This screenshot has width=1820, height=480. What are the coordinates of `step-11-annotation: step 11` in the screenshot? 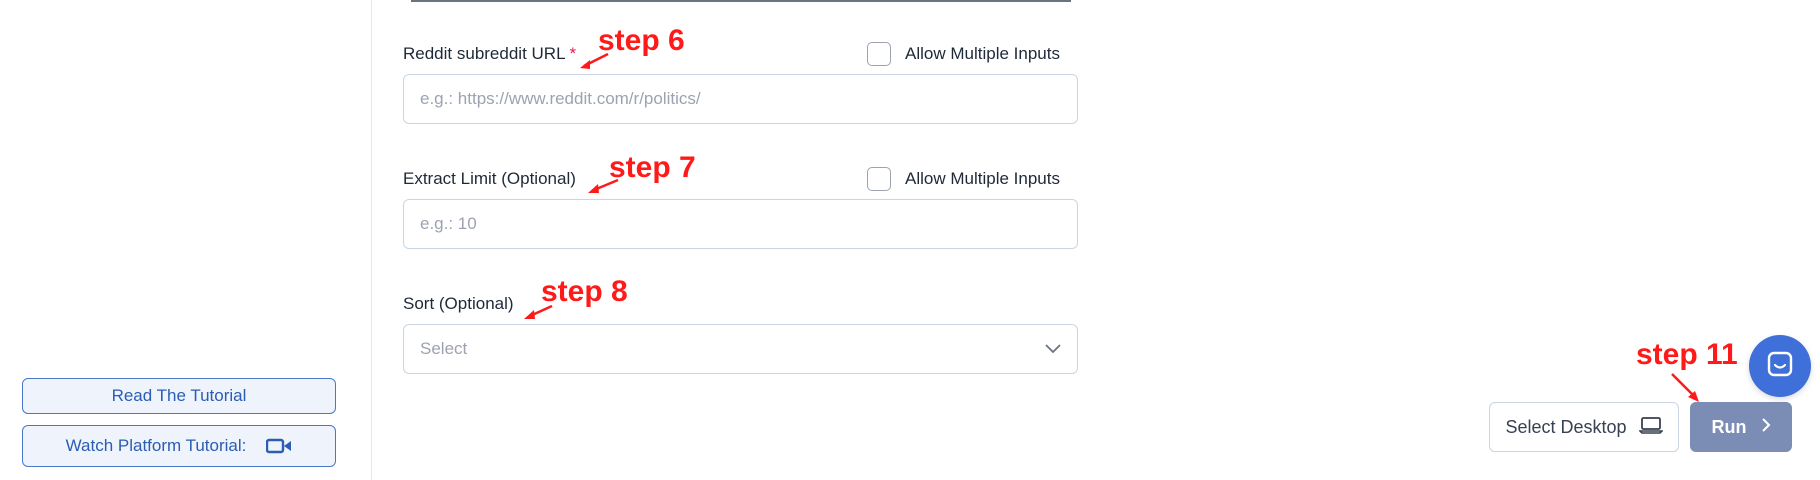 It's located at (1687, 354).